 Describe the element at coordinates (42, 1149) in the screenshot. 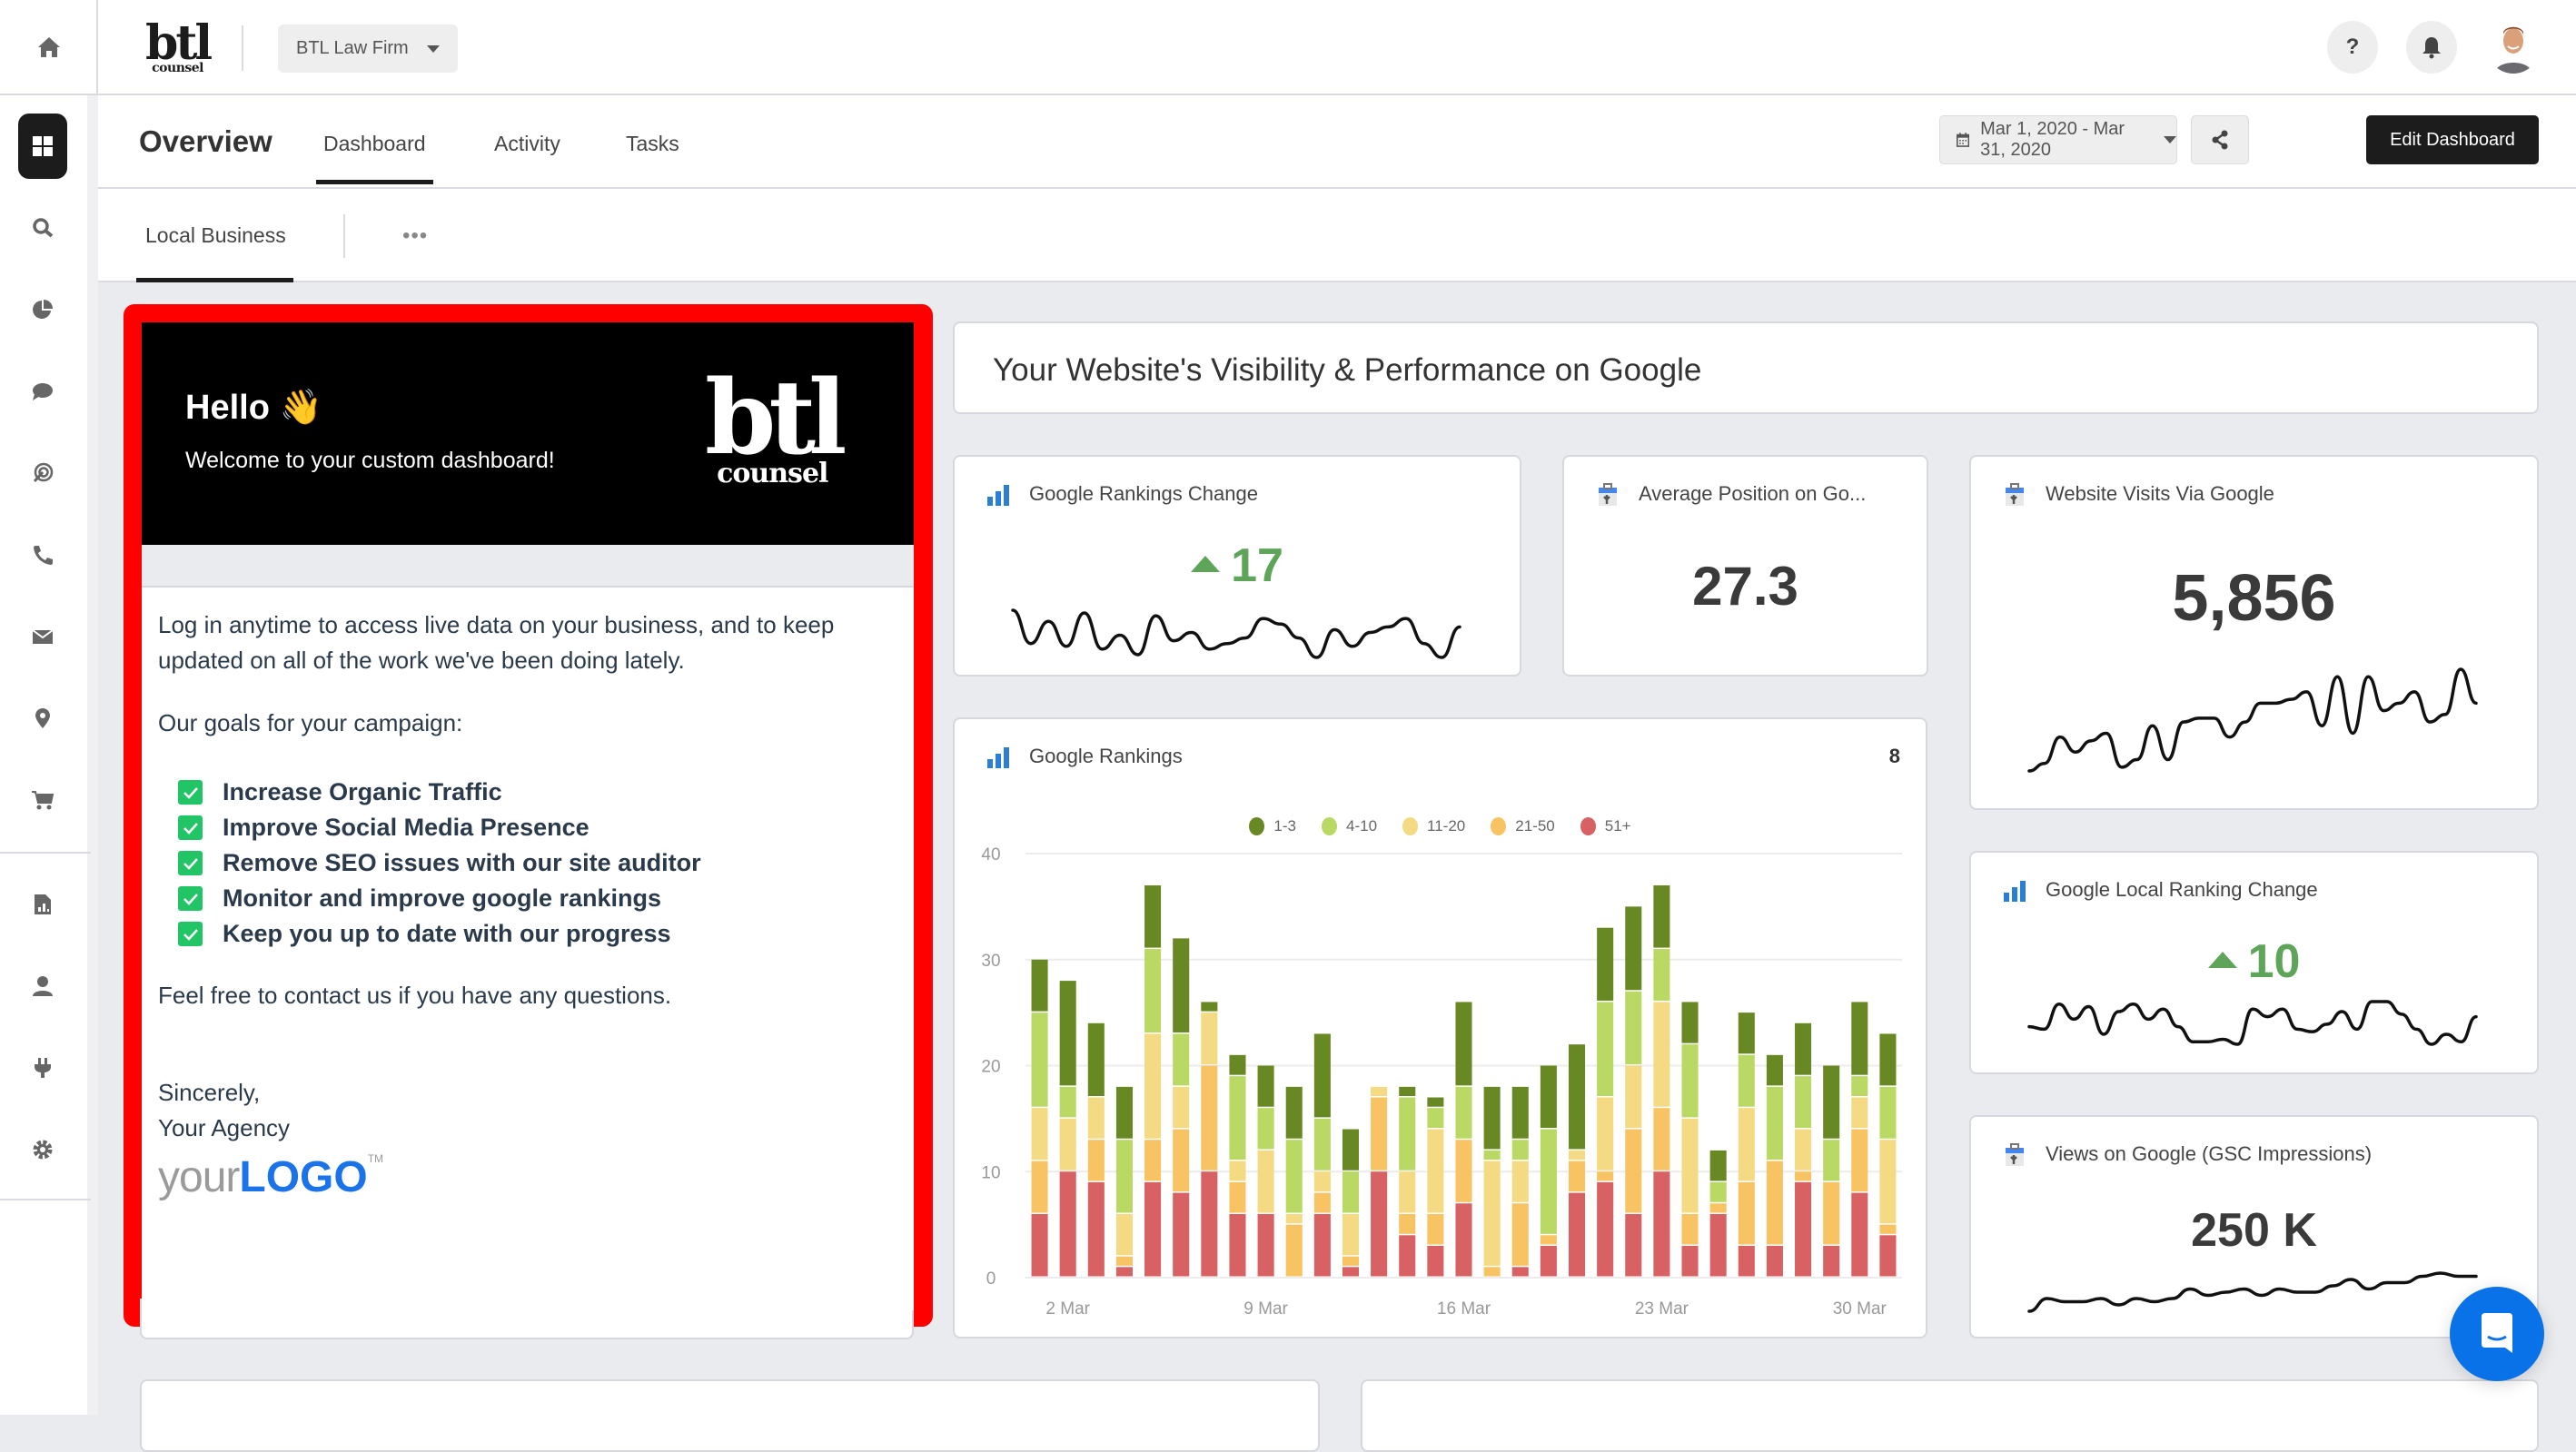

I see `sidebar-item-settings` at that location.